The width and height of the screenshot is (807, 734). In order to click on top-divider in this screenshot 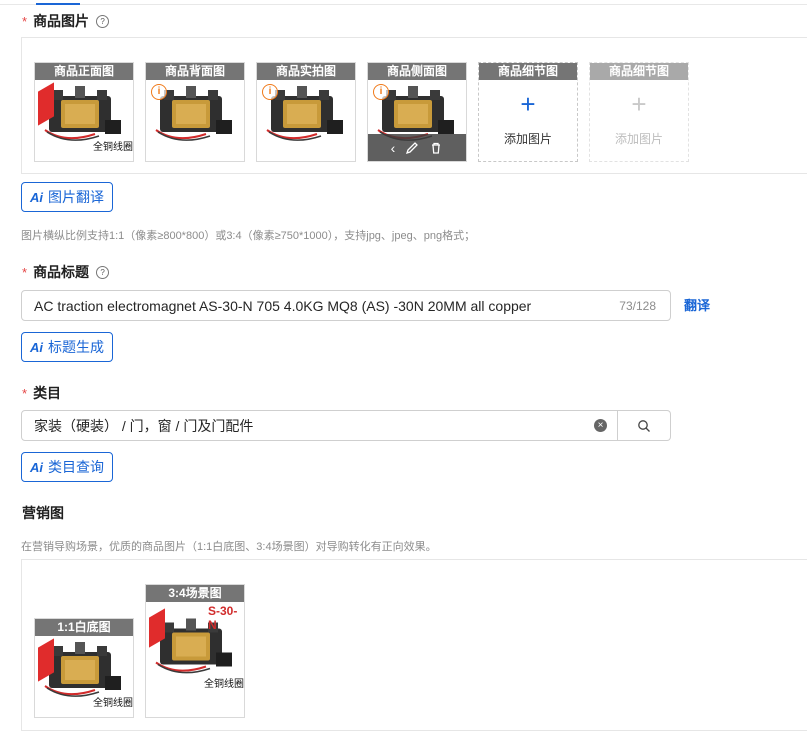, I will do `click(403, 4)`.